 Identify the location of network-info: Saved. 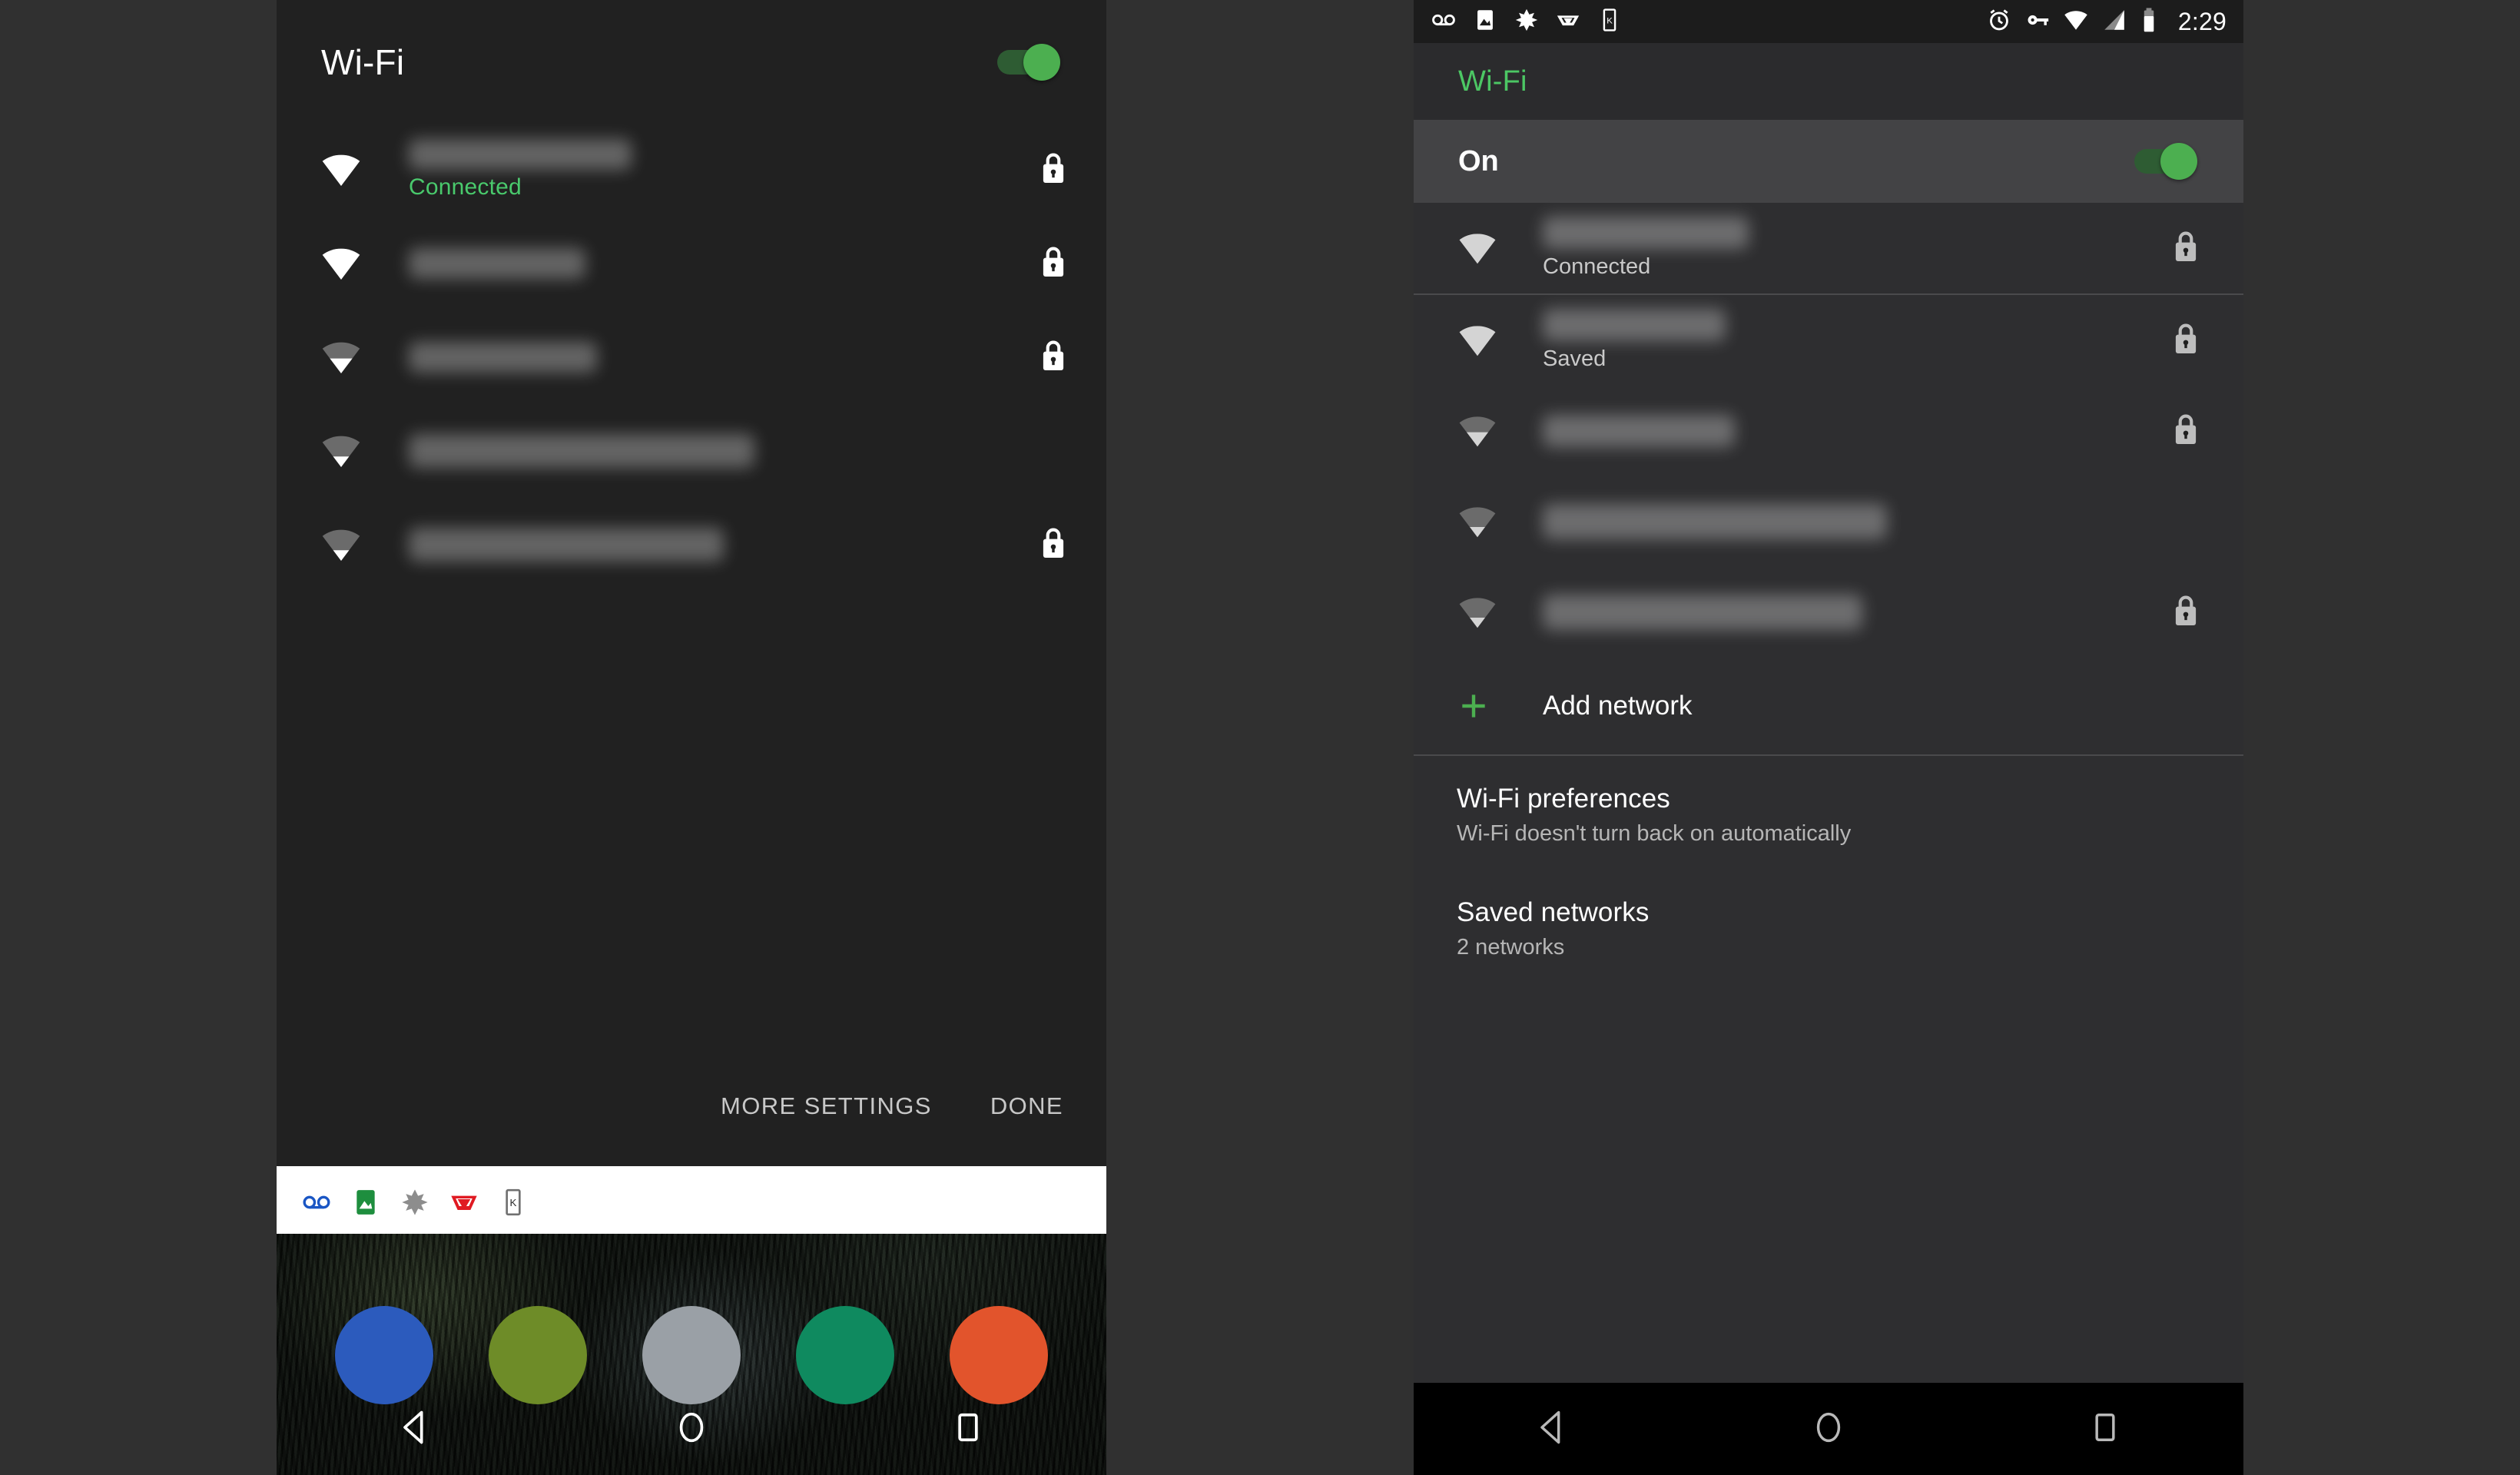
(1858, 340).